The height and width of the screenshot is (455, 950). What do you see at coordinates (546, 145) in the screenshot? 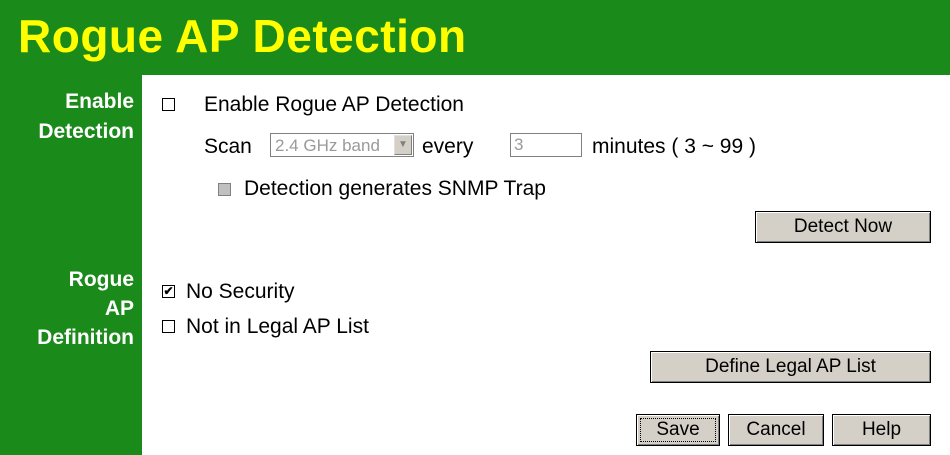
I see `scan-interval-input` at bounding box center [546, 145].